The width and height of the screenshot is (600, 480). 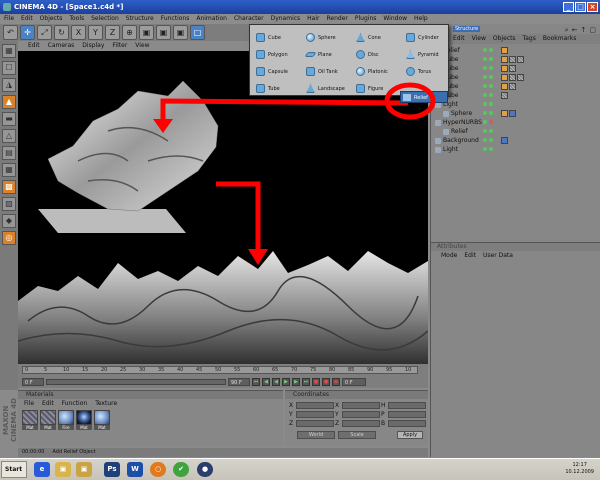 I want to click on undo-icon: ↶, so click(x=10, y=32).